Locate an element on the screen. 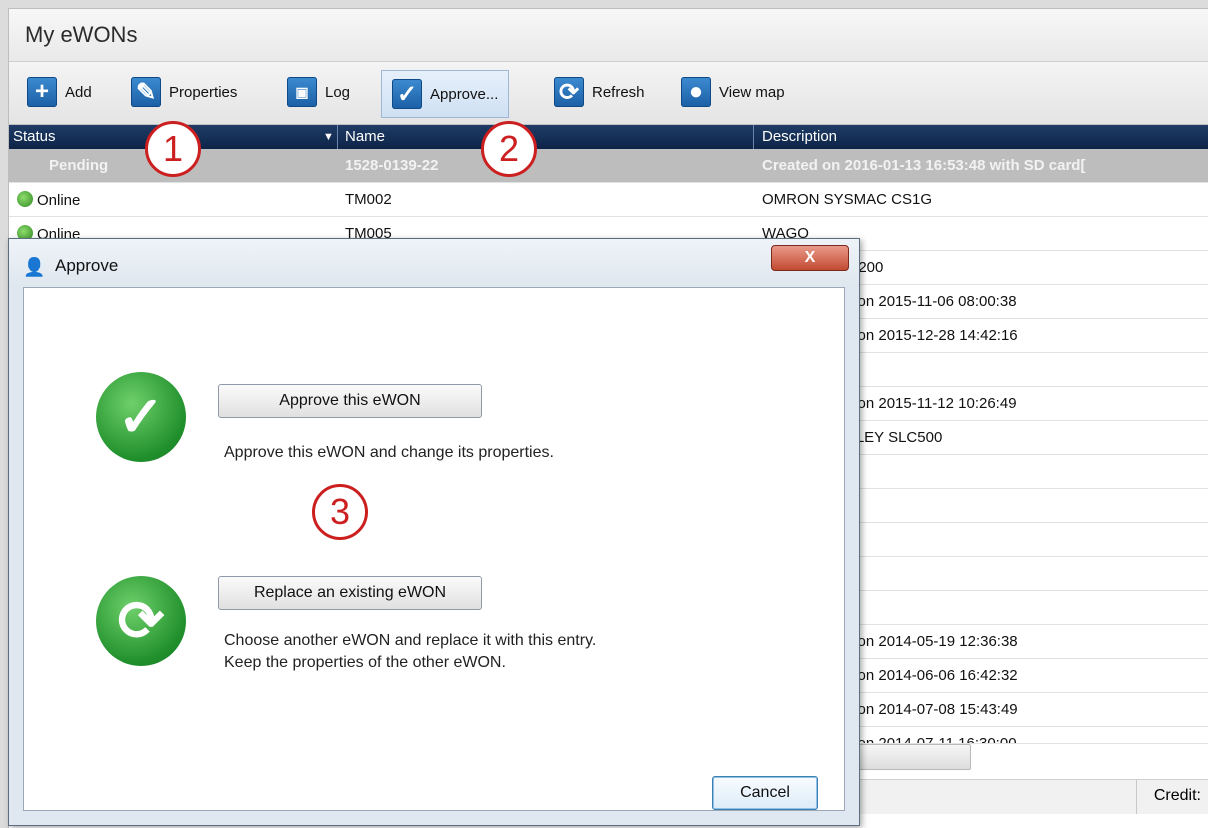 The image size is (1208, 828). refresh-icon: ⟳ is located at coordinates (569, 92).